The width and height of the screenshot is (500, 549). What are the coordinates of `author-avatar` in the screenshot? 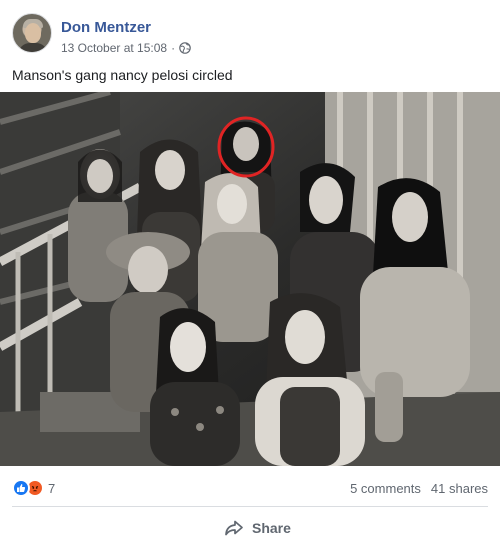 It's located at (32, 33).